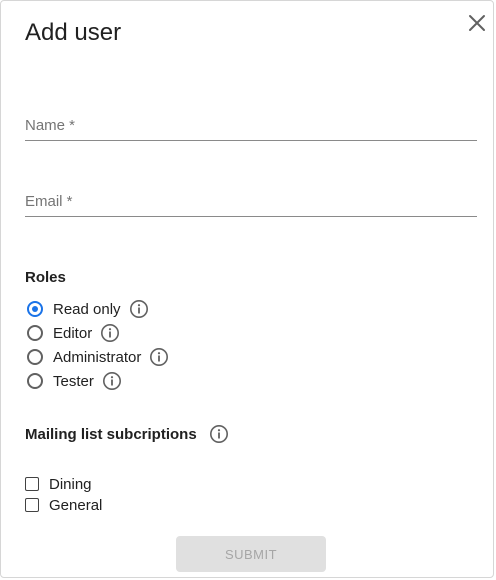 The image size is (496, 580). What do you see at coordinates (251, 216) in the screenshot?
I see `email-field-underline` at bounding box center [251, 216].